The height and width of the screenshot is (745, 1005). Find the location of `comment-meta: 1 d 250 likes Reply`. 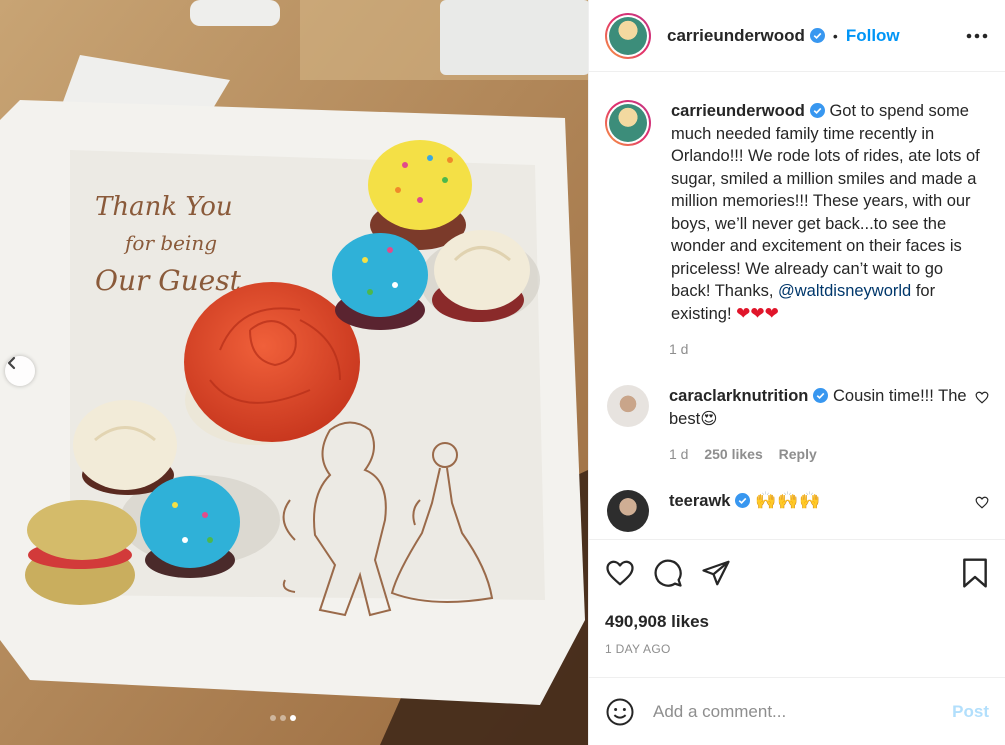

comment-meta: 1 d 250 likes Reply is located at coordinates (829, 454).